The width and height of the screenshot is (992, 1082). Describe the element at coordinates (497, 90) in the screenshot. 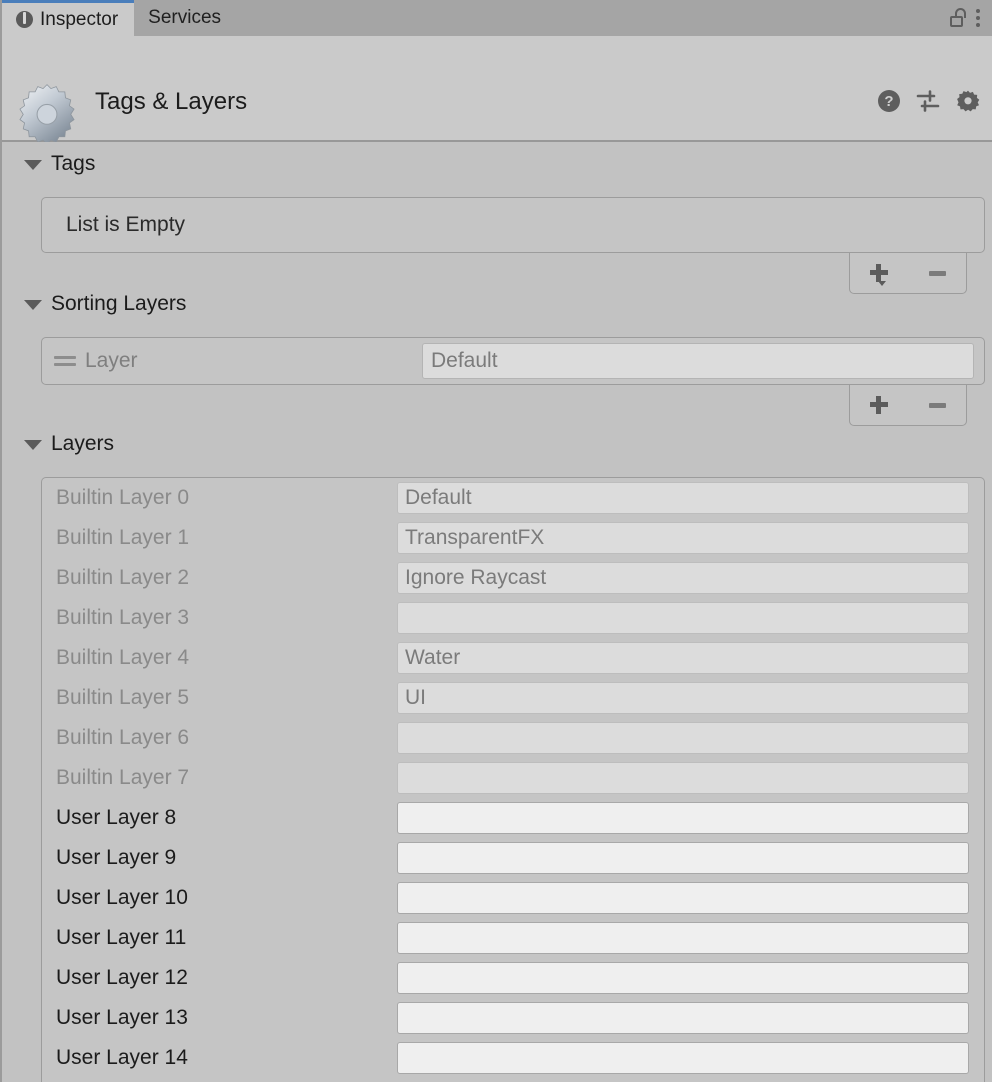

I see `inspector-header: Tags & Layers ?` at that location.